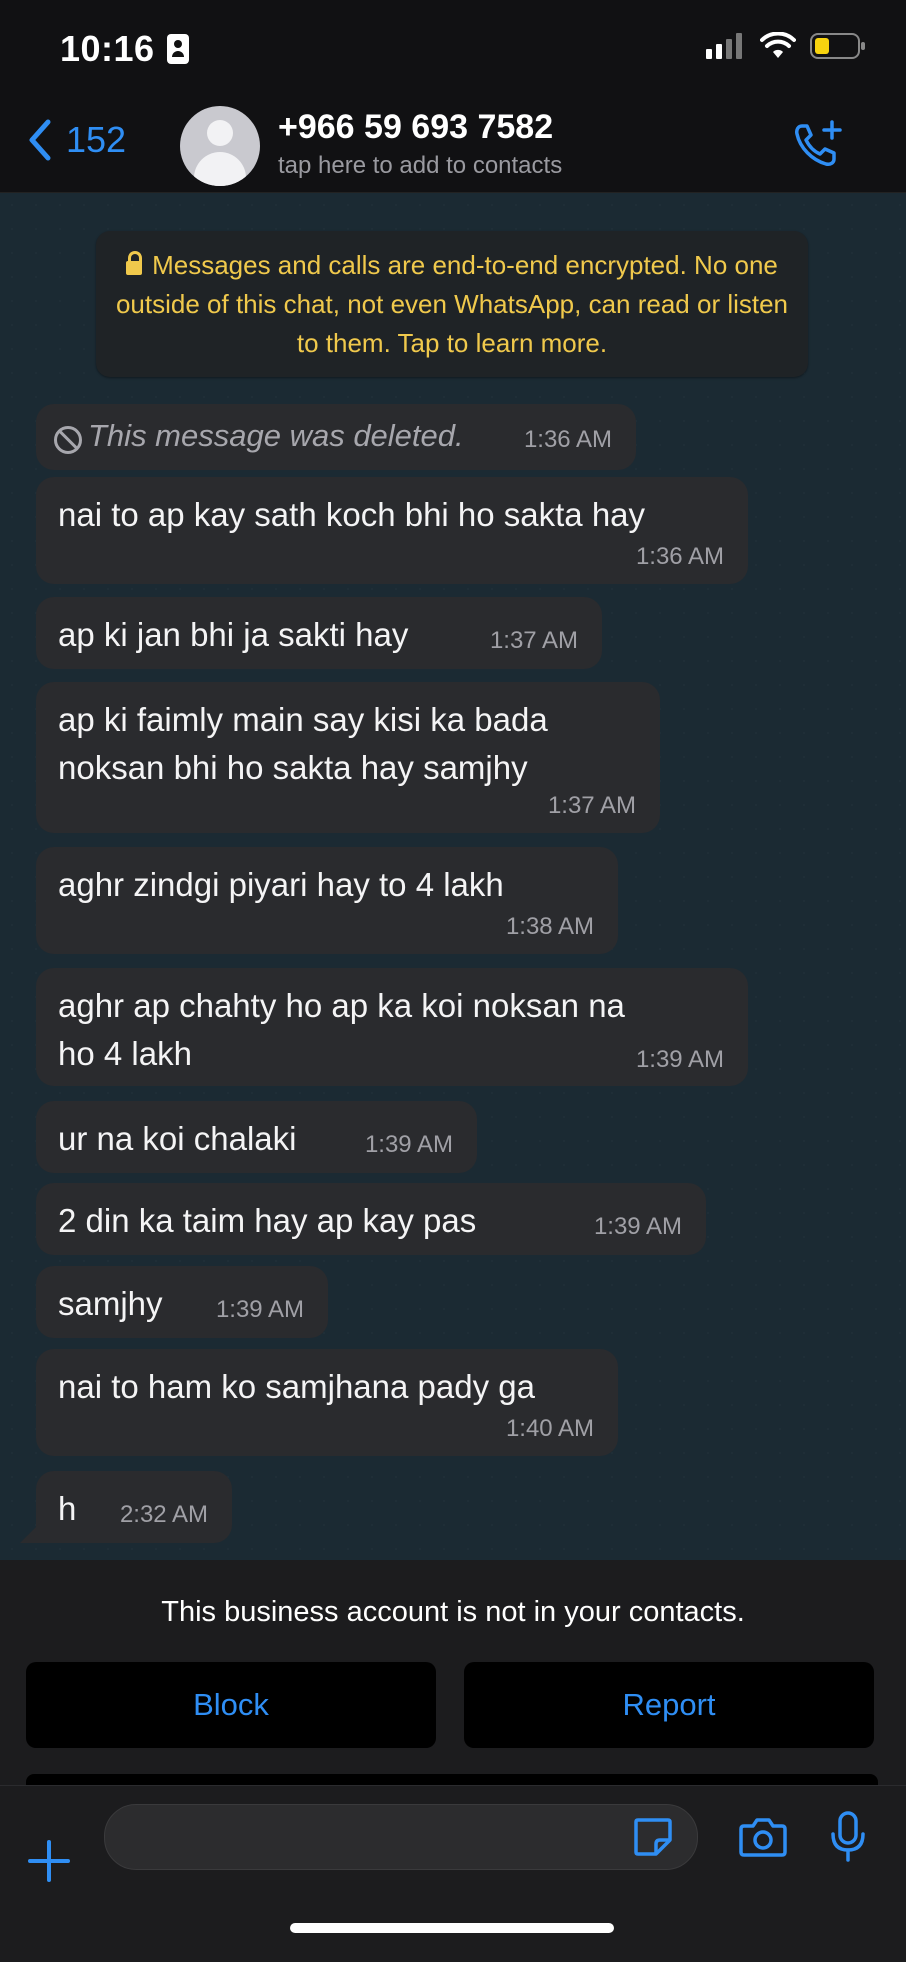 This screenshot has width=906, height=1962. I want to click on message-time: 2:32 AM, so click(163, 1514).